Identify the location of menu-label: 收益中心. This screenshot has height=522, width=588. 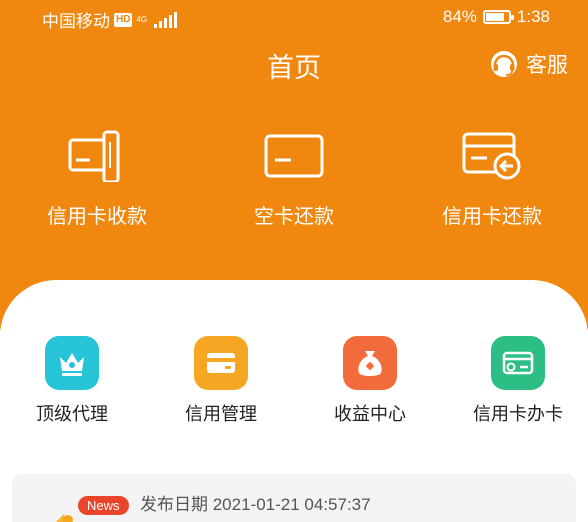
(370, 414).